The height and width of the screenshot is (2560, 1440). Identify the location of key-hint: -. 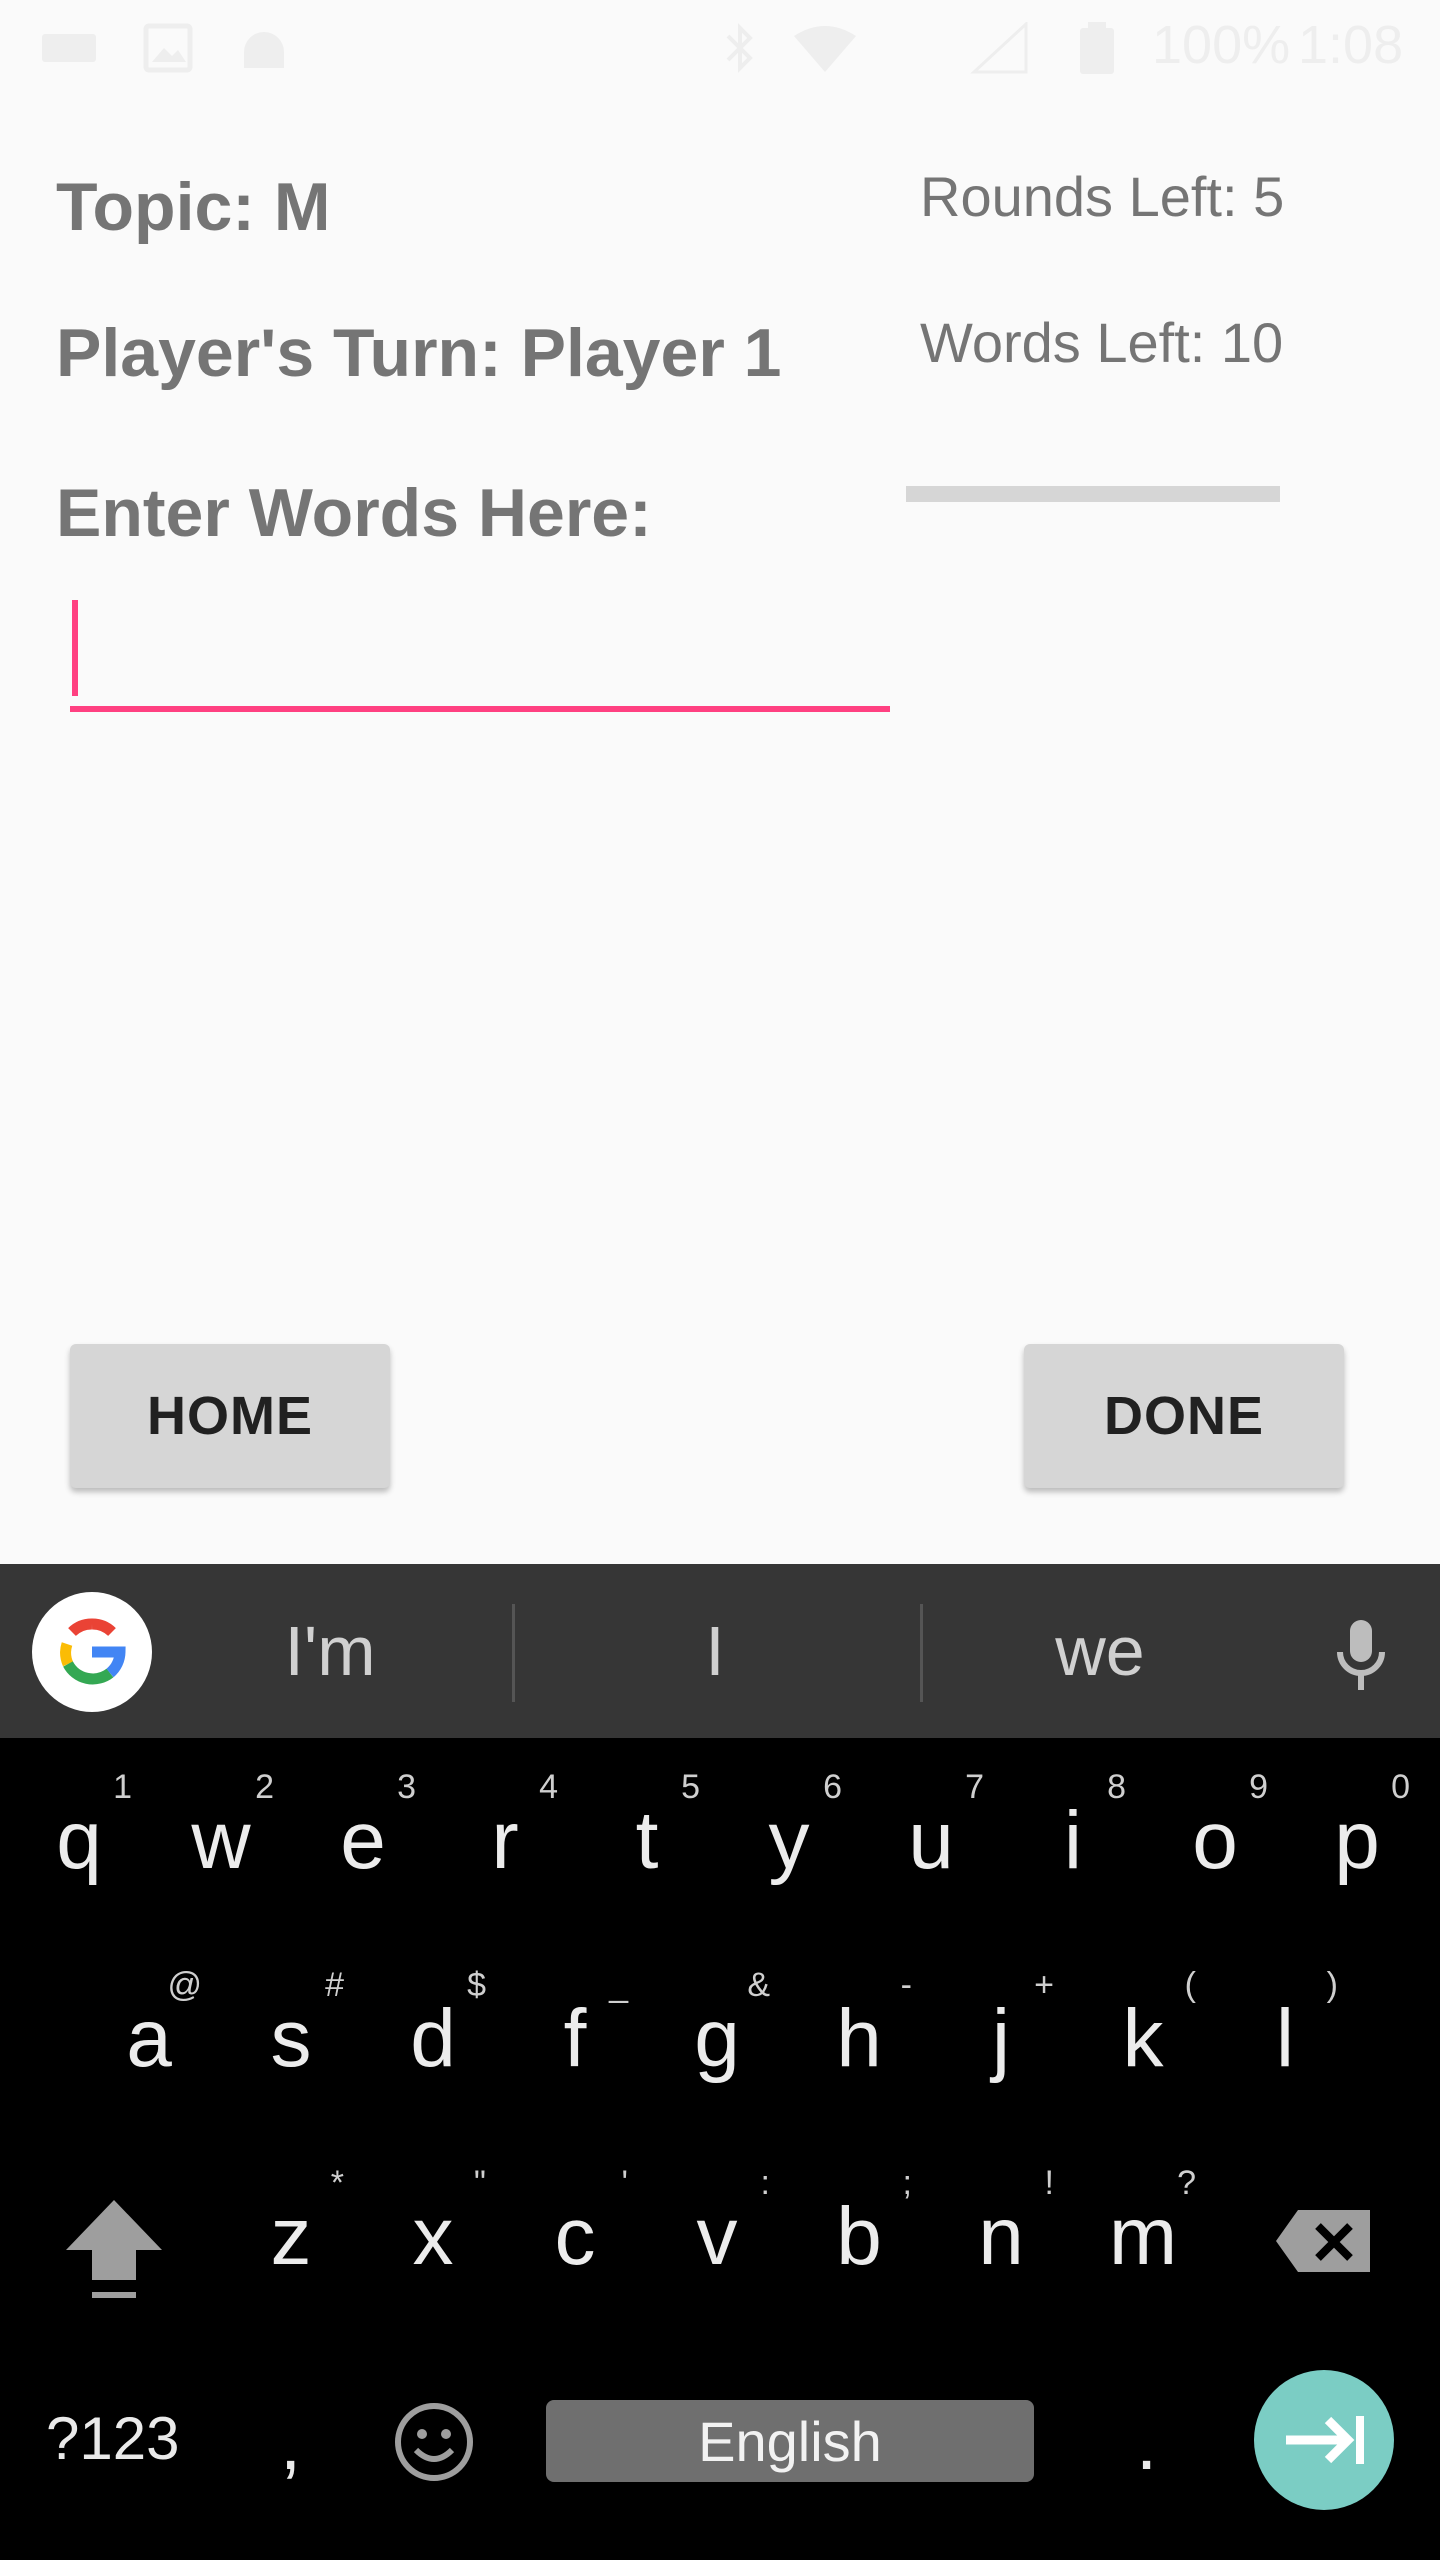
(906, 1985).